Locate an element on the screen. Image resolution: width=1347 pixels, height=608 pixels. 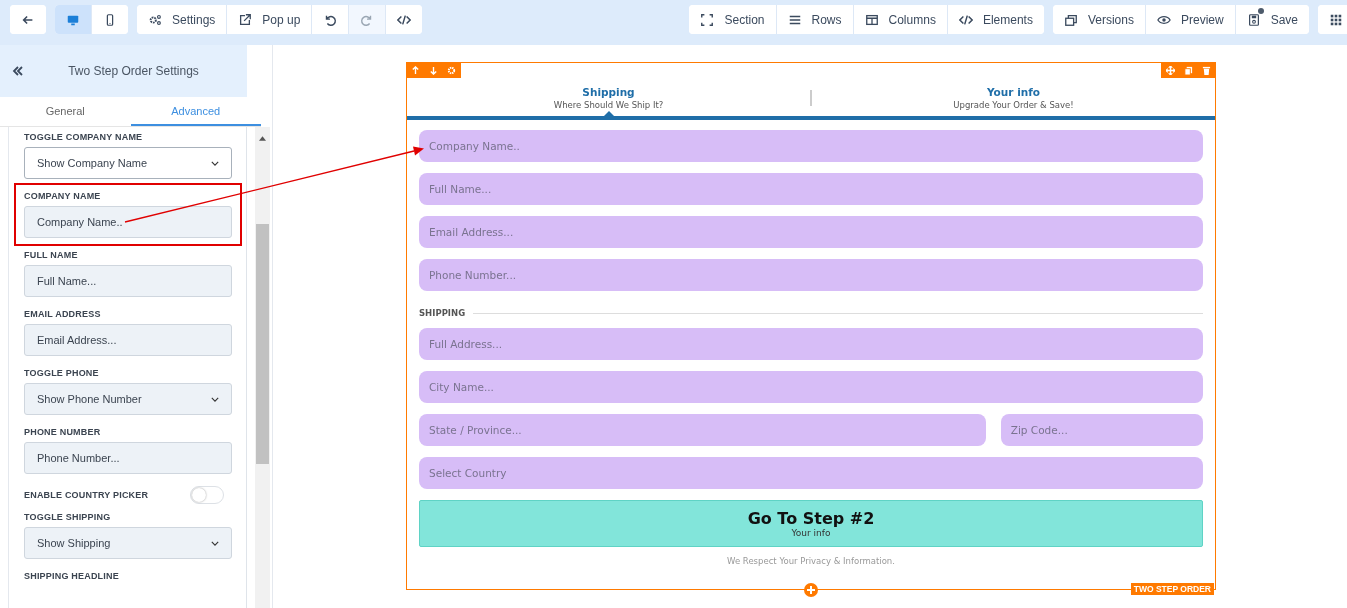
scrollbar is located at coordinates (262, 367).